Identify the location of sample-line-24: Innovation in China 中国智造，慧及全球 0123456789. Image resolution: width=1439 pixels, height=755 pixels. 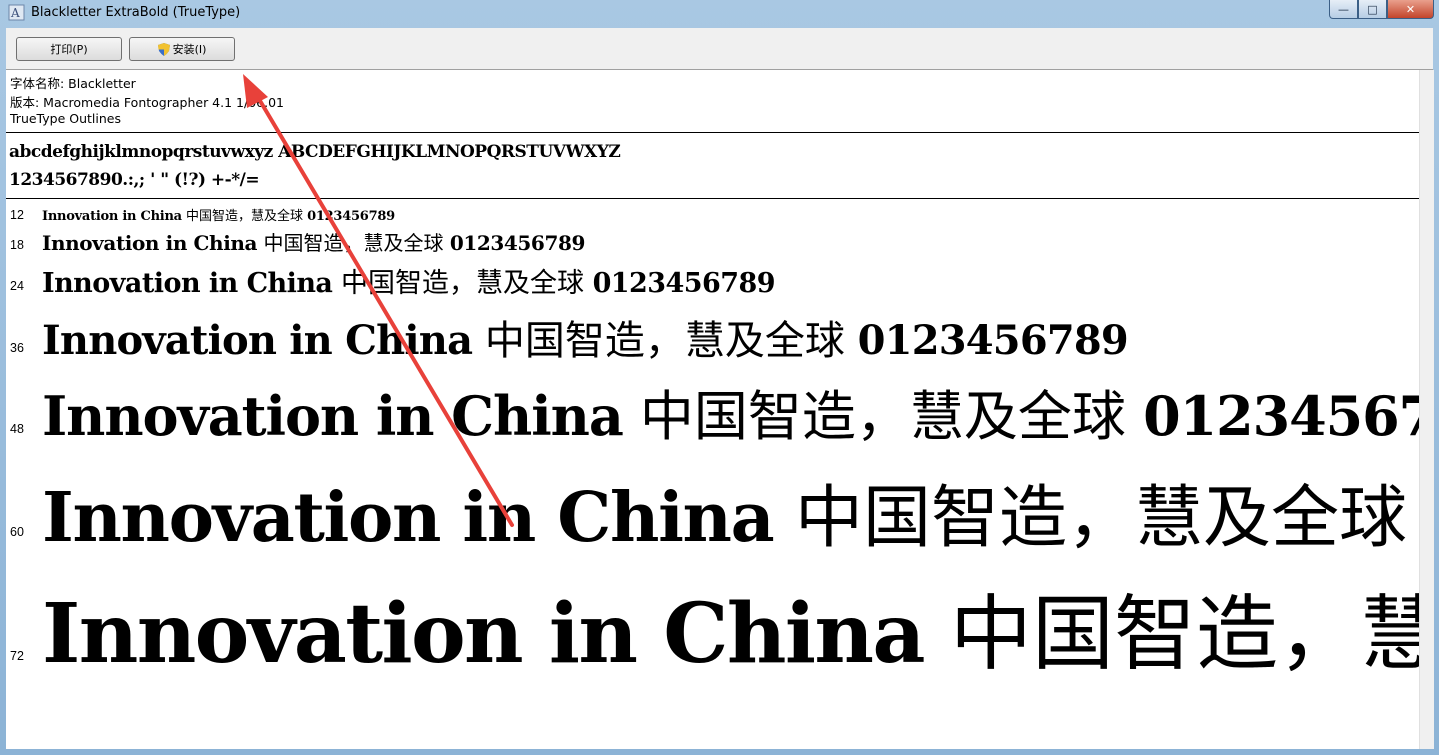
(409, 280).